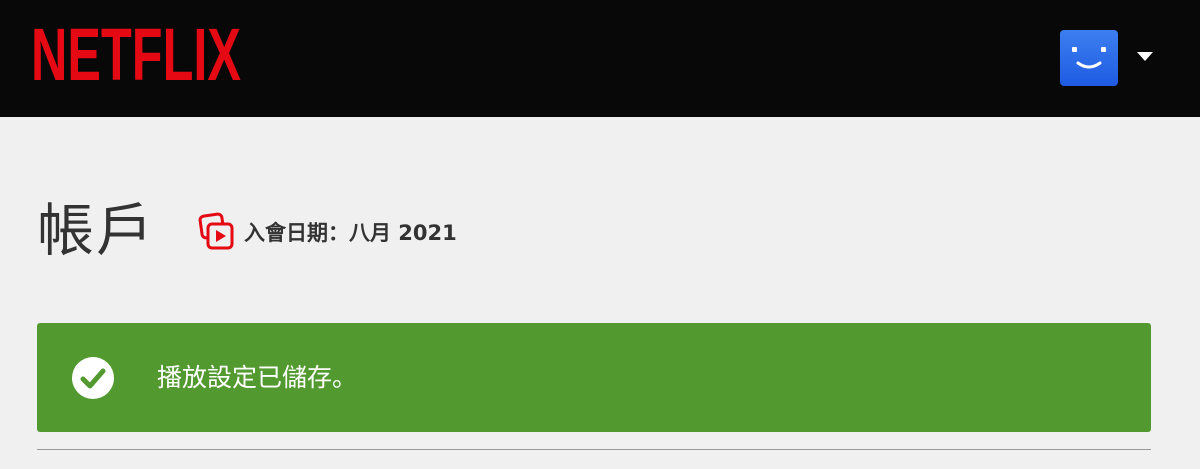 This screenshot has width=1200, height=469. I want to click on netflix-logo: NETFLIX, so click(136, 54).